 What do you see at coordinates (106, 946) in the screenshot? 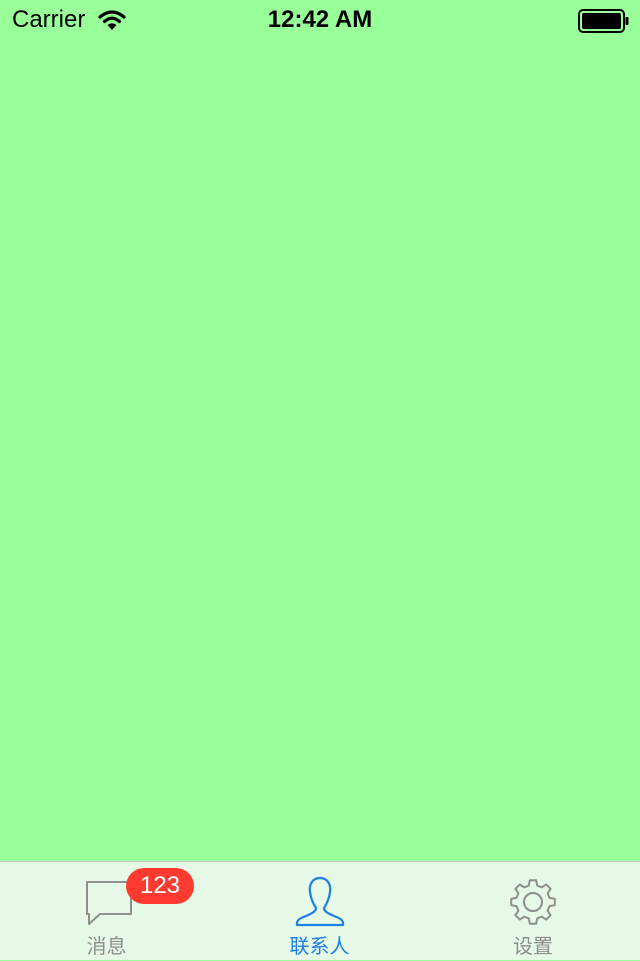
I see `tab-label-messages: 消息` at bounding box center [106, 946].